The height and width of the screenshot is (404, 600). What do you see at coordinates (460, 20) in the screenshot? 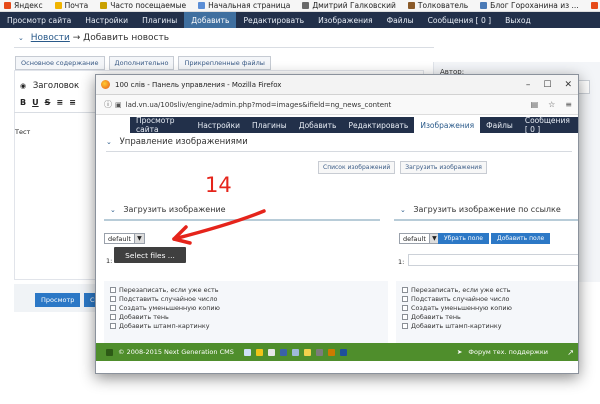
I see `main-nav-item: Сообщения [ 0 ]` at bounding box center [460, 20].